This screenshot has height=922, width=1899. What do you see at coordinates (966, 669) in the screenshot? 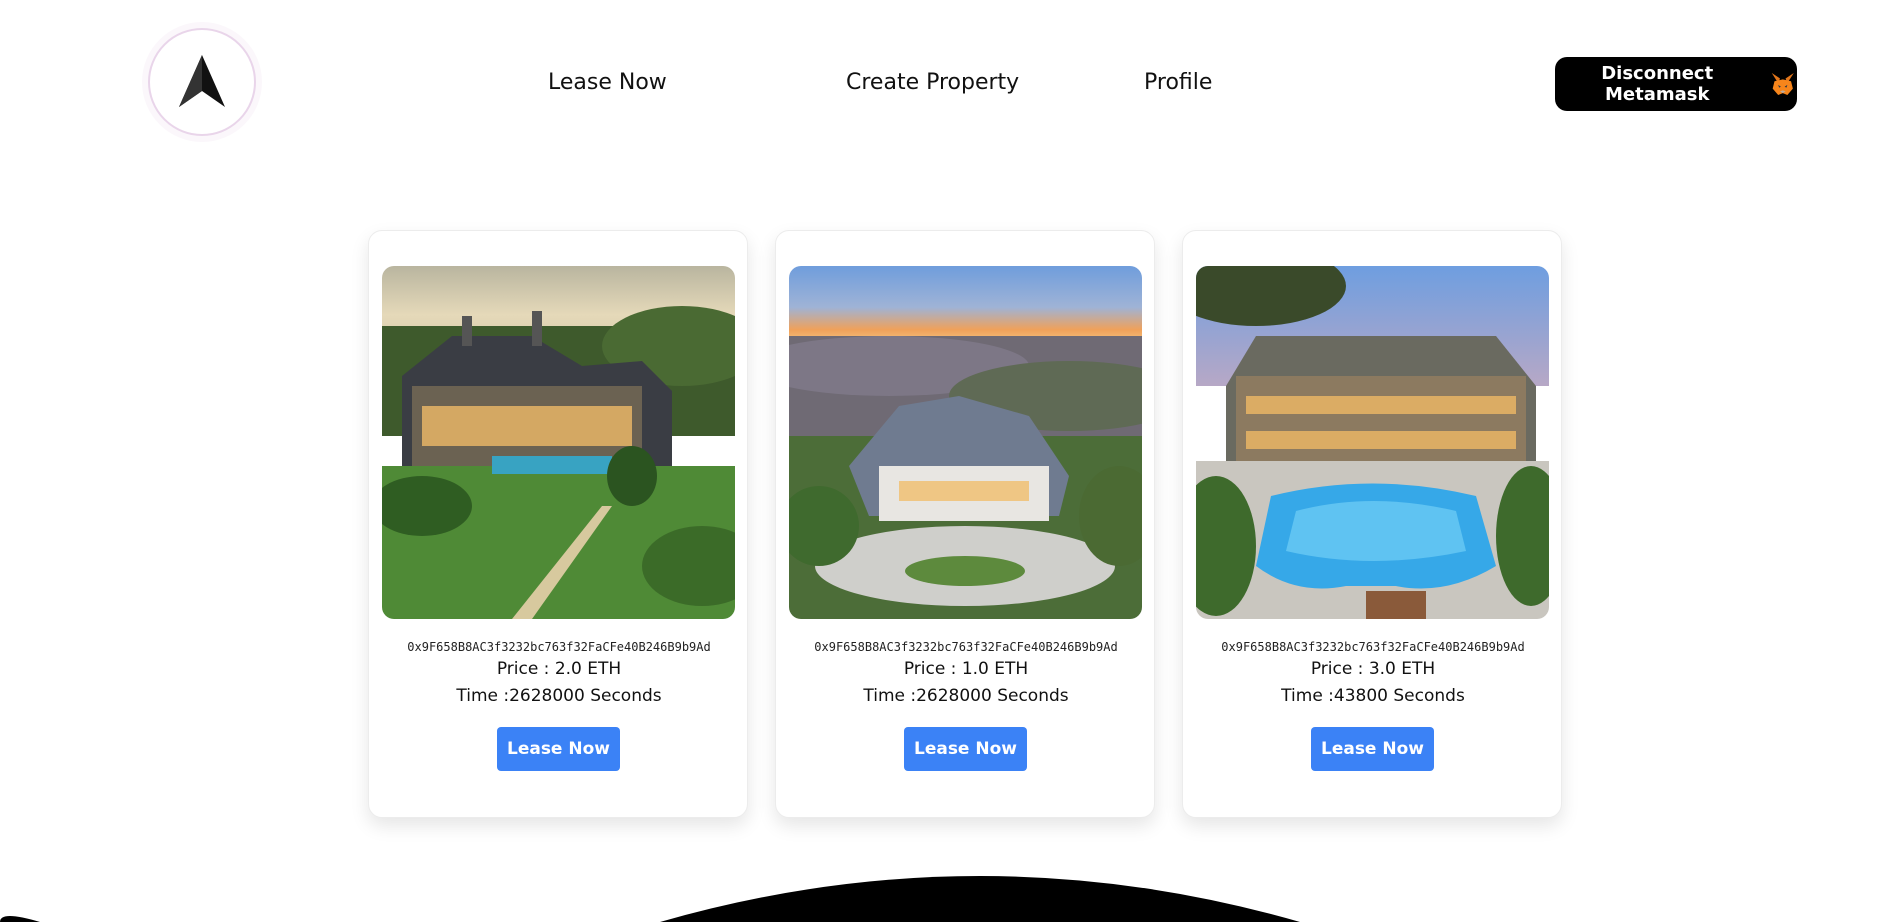
I see `price-label: Price : 1.0 ETH` at bounding box center [966, 669].